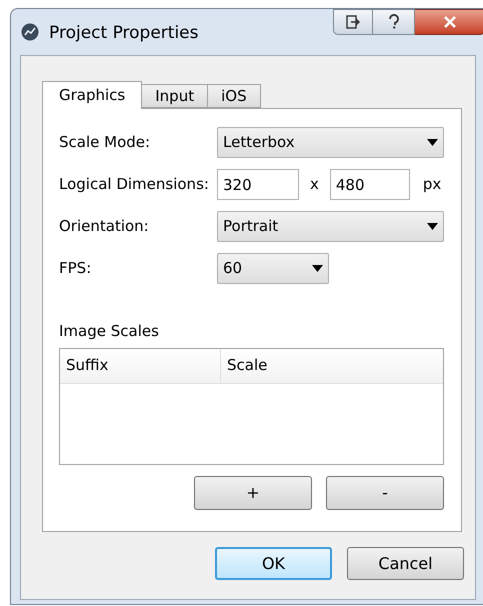 The width and height of the screenshot is (483, 606). I want to click on times-label: x, so click(314, 185).